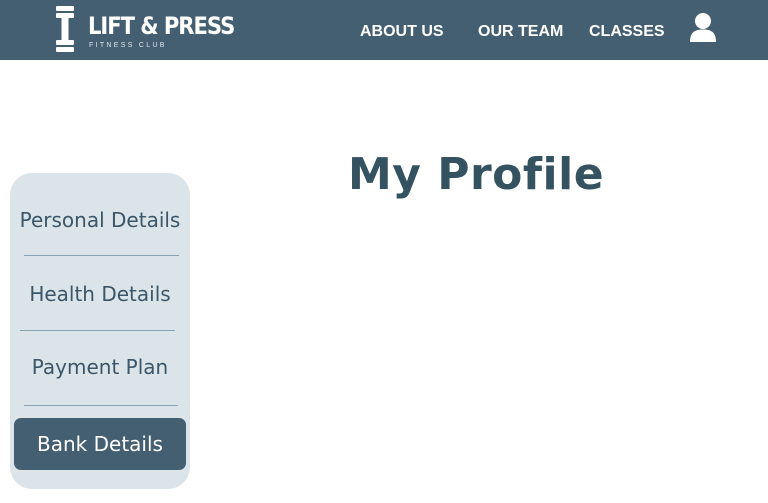  I want to click on brand-tagline: FITNESS CLUB, so click(128, 45).